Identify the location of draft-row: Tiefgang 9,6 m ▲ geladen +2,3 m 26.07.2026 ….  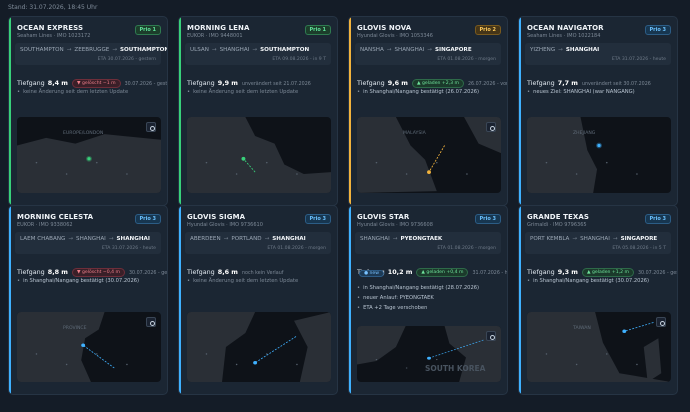
(432, 79).